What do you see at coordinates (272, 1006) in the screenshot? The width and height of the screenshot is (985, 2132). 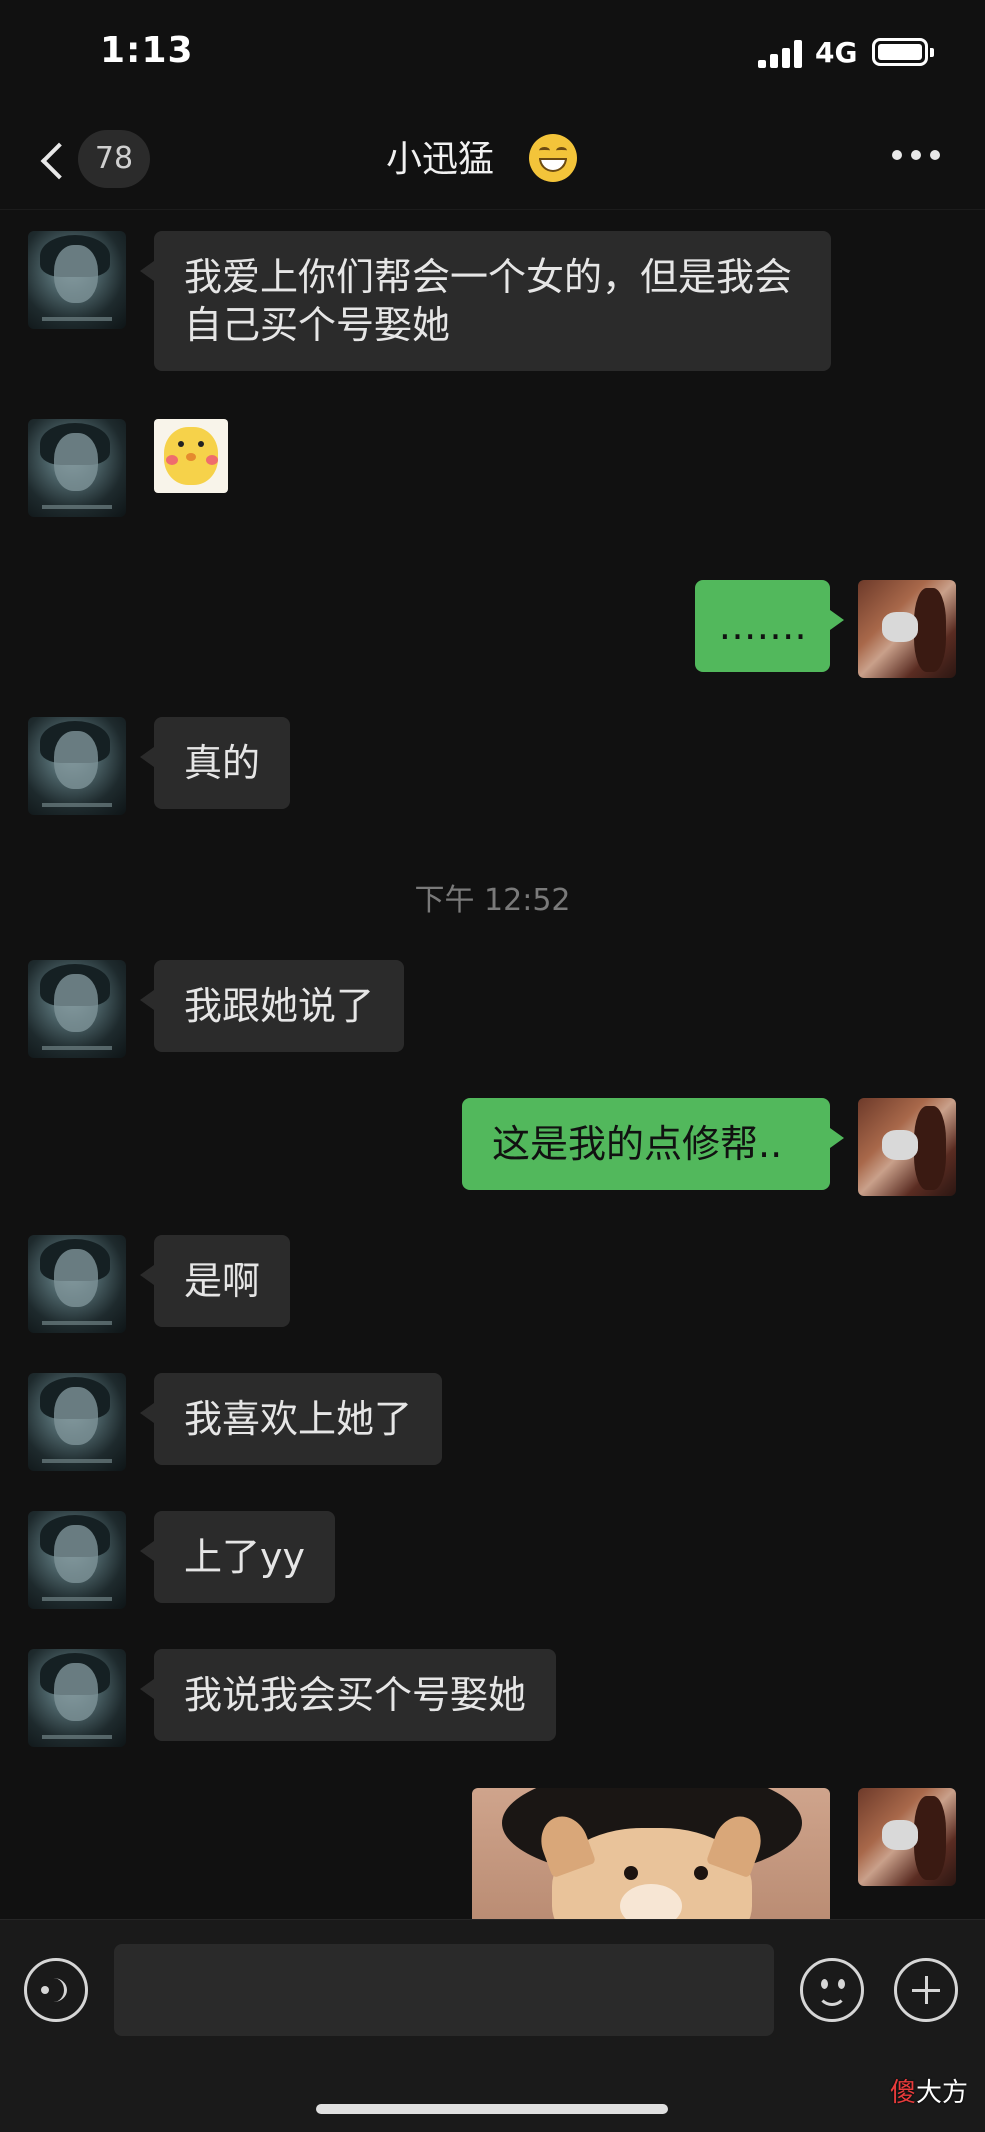 I see `message-bubble: 我跟她说了` at bounding box center [272, 1006].